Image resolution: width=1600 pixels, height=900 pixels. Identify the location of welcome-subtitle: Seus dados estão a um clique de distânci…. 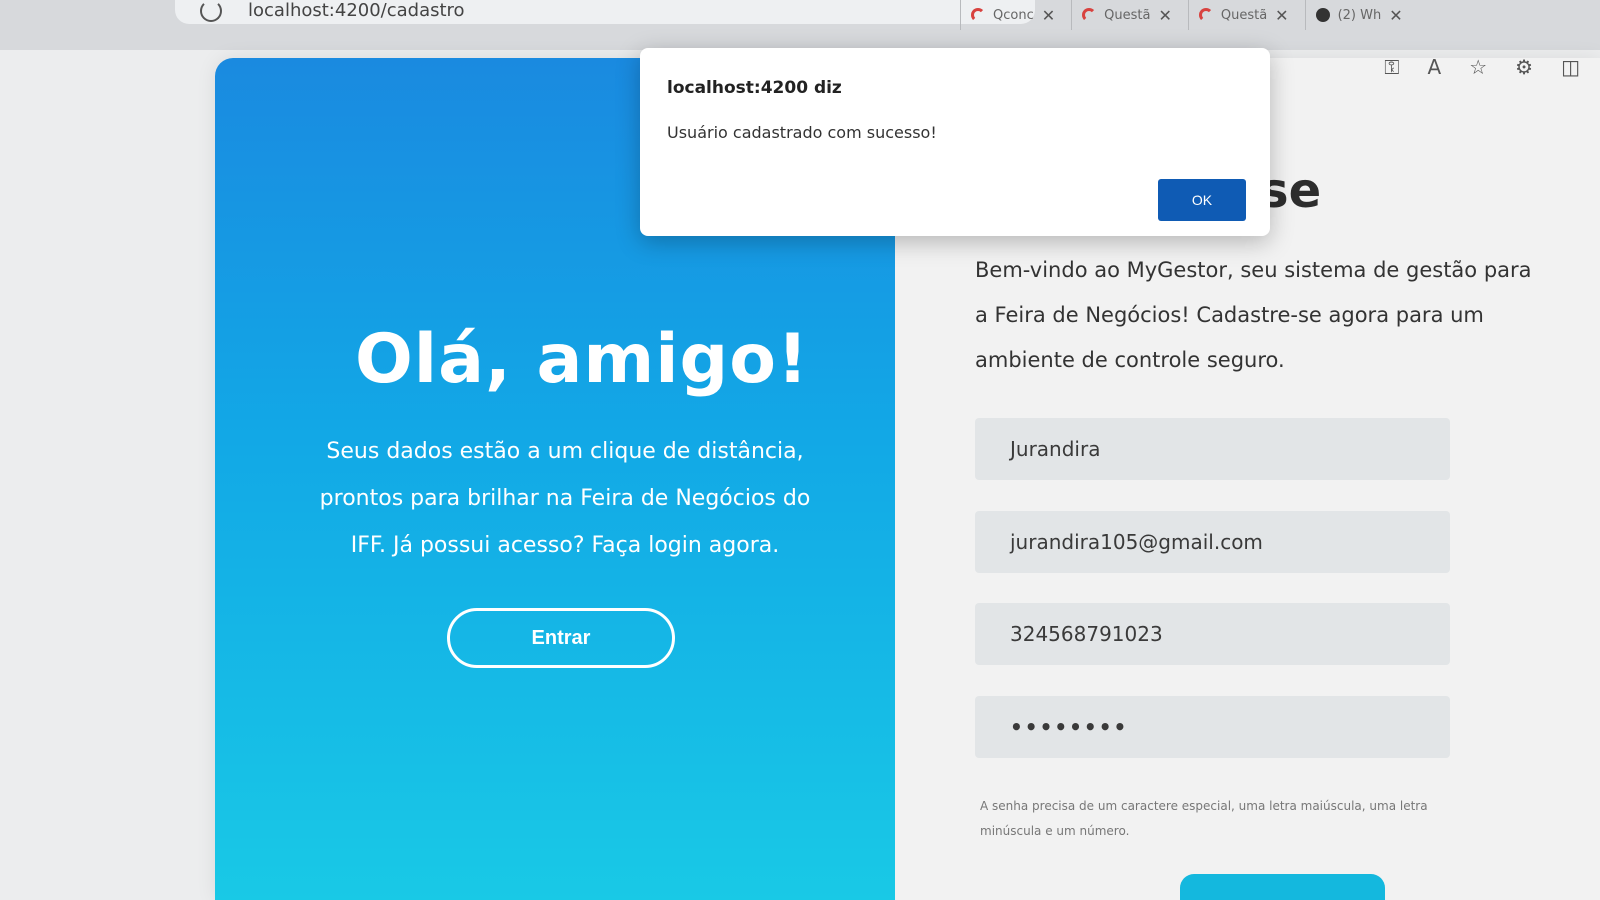
(565, 498).